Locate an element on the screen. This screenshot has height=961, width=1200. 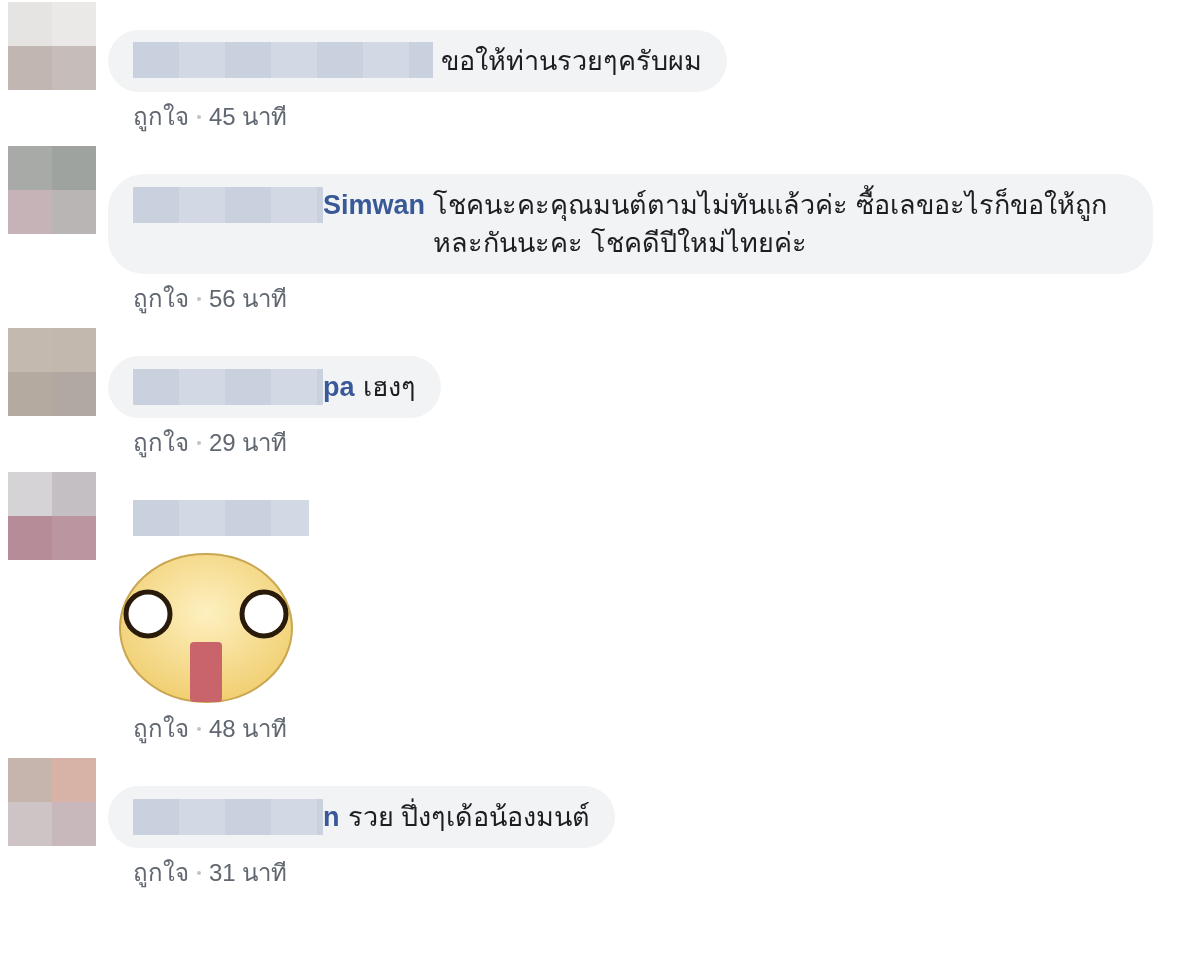
comment-text: โชคนะคะคุณมนต์ตามไม่ทันแล้วค่ะ ซื้อเลขอะไรก็ขอให้ถูกหละกันนะคะ โชคดีปีใหม่ไทยค่ะ is located at coordinates (780, 224).